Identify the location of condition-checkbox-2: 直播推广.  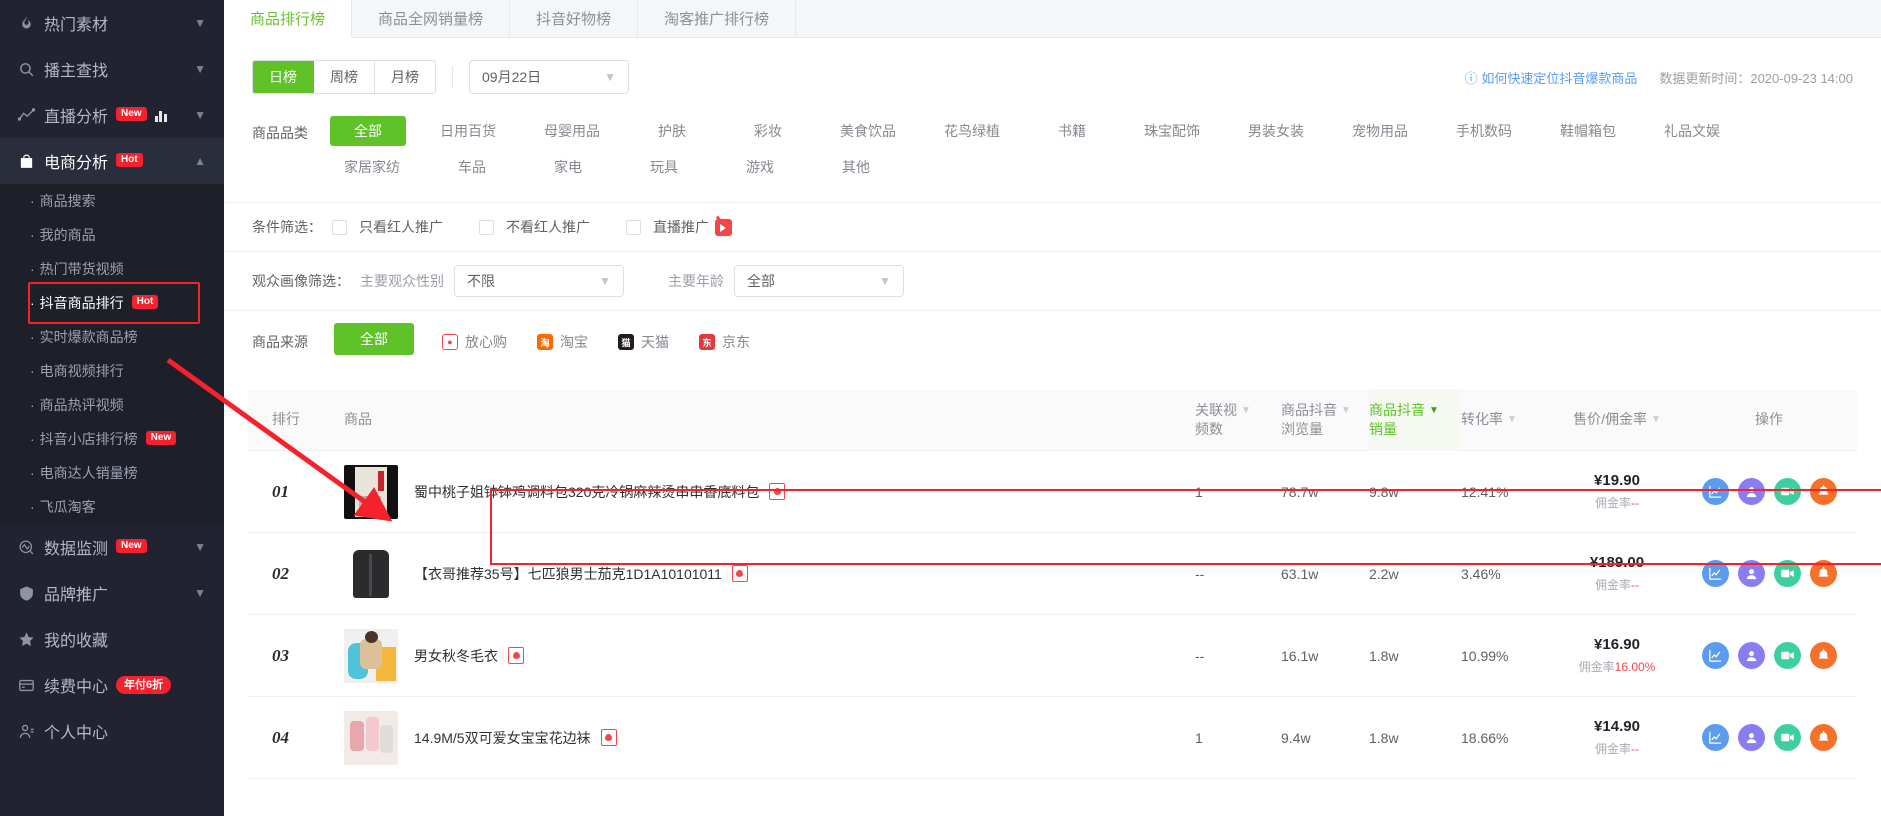
(679, 227).